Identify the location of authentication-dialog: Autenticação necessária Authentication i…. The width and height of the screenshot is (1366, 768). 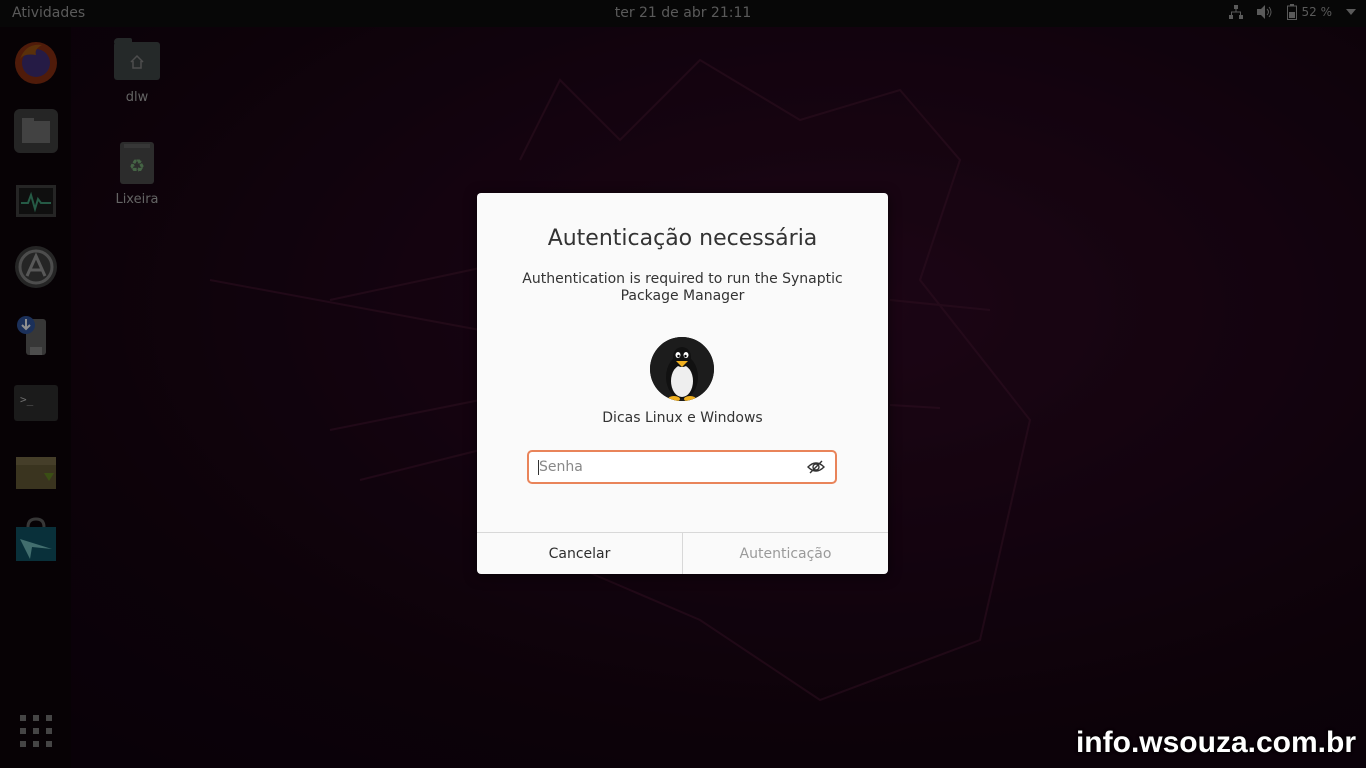
(682, 383).